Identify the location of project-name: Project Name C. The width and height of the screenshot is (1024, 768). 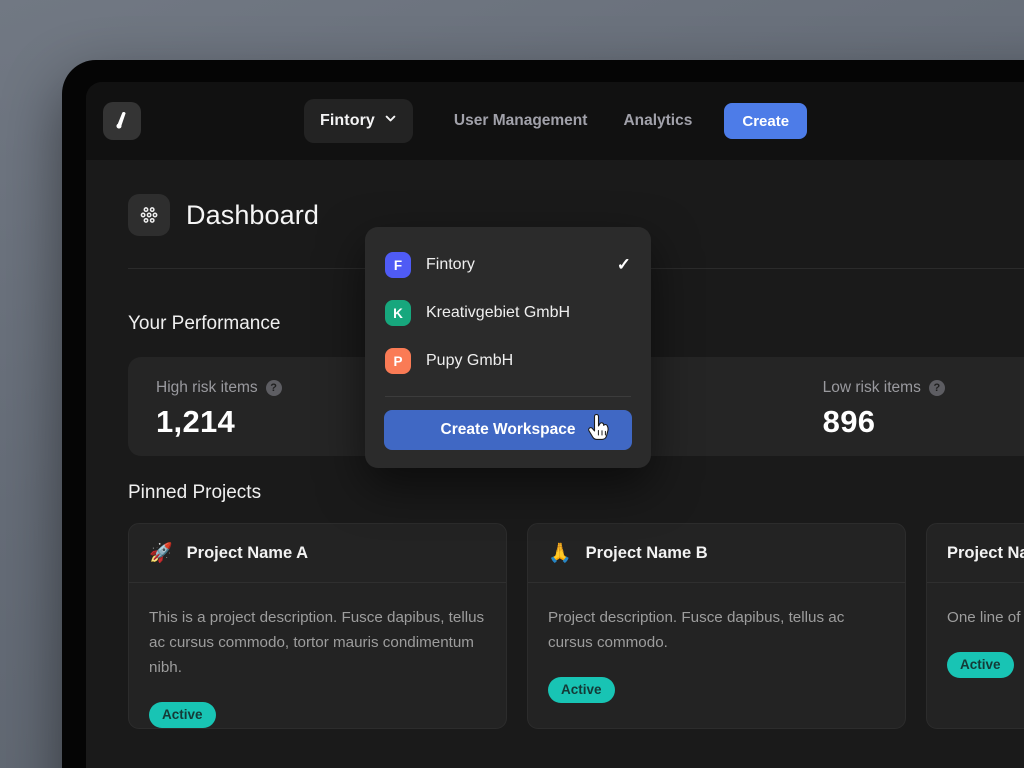
(985, 552).